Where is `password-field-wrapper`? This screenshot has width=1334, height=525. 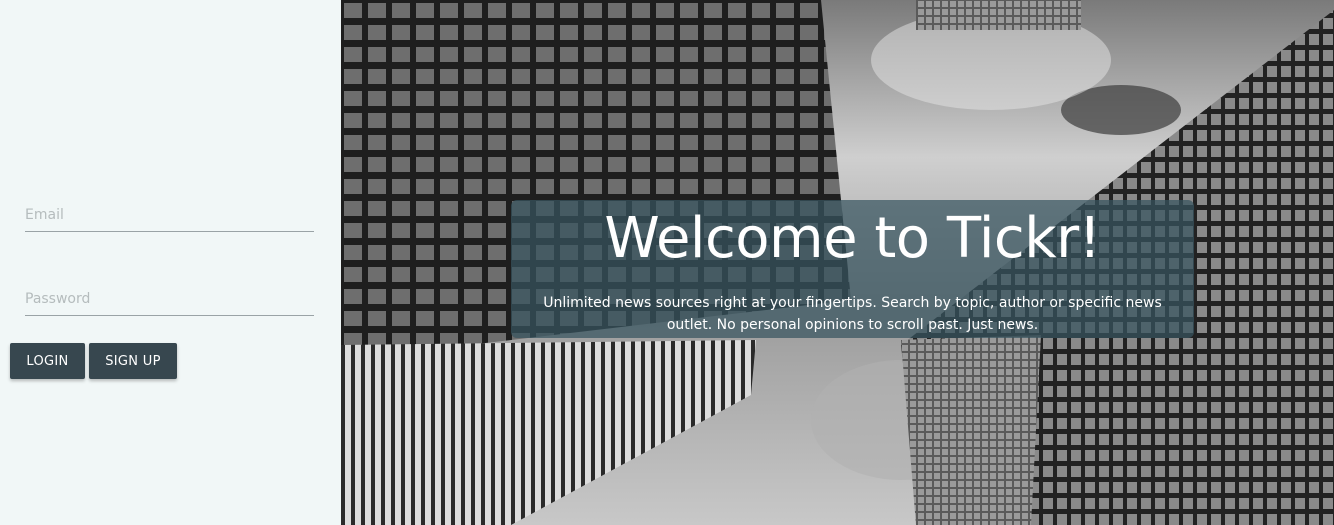 password-field-wrapper is located at coordinates (169, 302).